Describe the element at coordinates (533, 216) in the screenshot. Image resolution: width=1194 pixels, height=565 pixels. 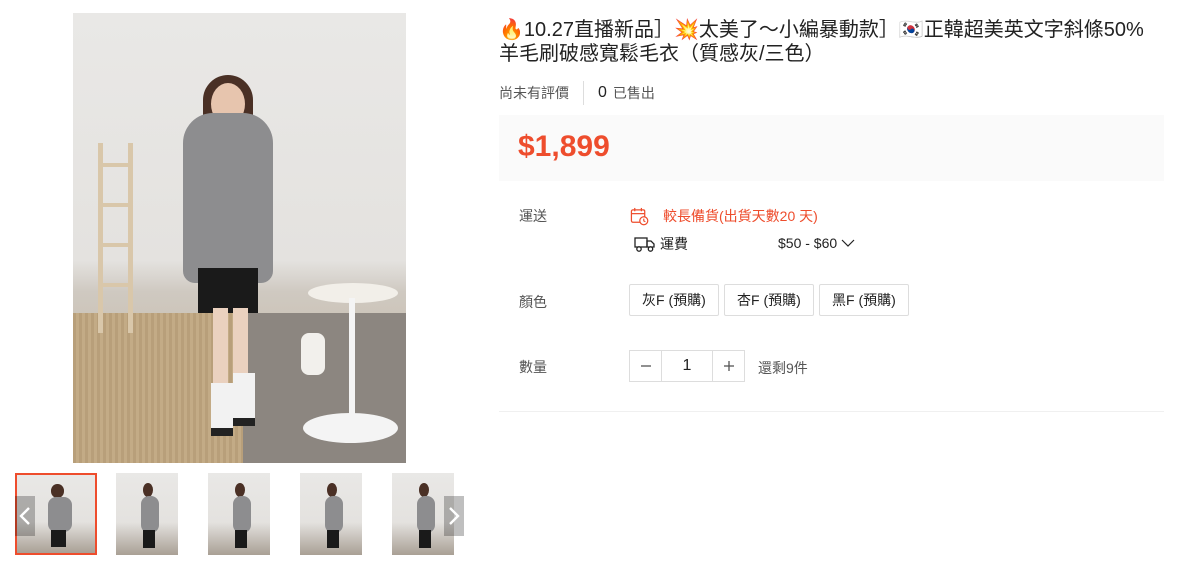
I see `shipping-label: 運送` at that location.